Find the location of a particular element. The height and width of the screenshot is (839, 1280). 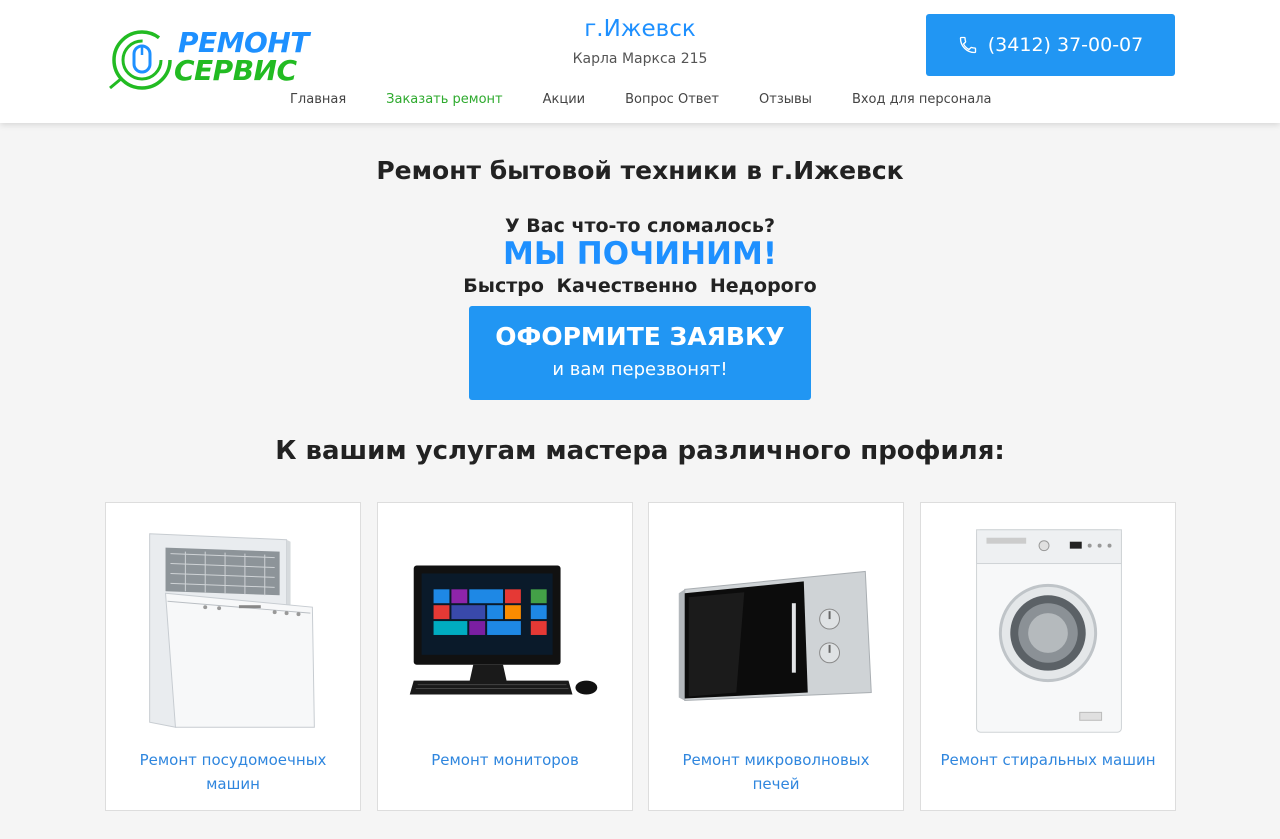

city-name: г.Ижевск is located at coordinates (640, 29).